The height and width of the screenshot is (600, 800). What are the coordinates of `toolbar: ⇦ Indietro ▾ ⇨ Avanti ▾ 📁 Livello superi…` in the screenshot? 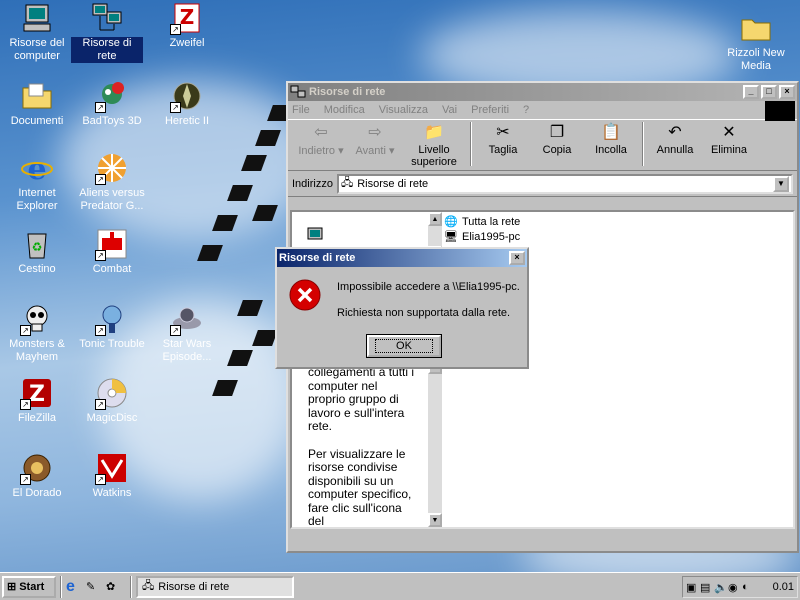 It's located at (542, 145).